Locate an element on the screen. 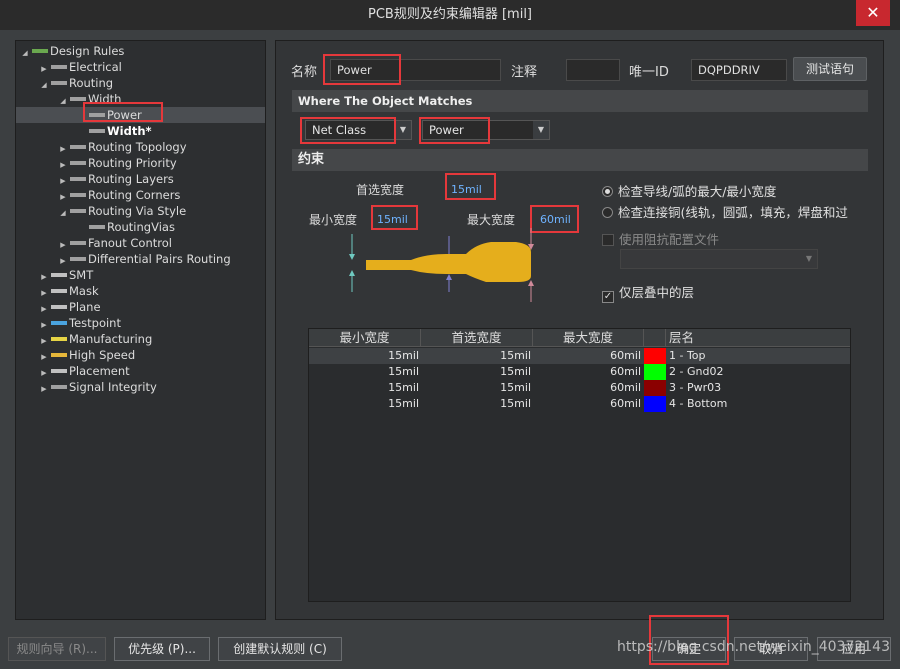  table-header: 最小宽度 首选宽度 最大宽度 层名 is located at coordinates (579, 338).